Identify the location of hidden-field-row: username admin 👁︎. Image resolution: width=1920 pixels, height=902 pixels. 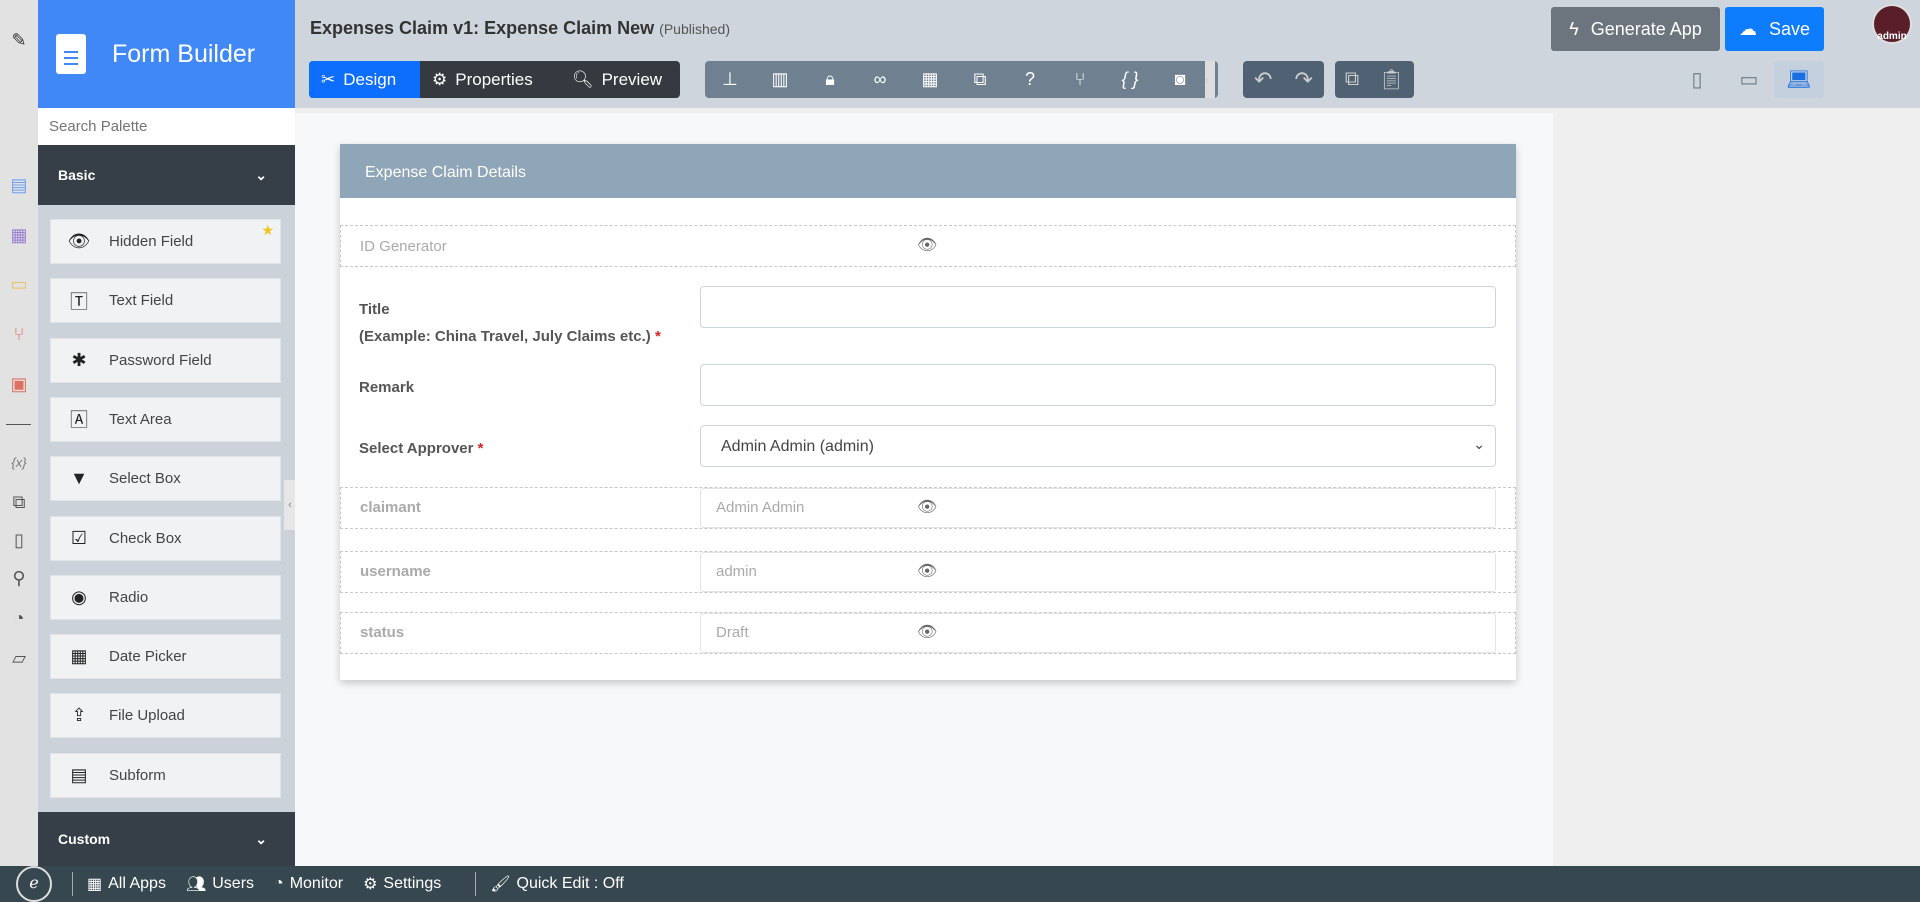
(928, 572).